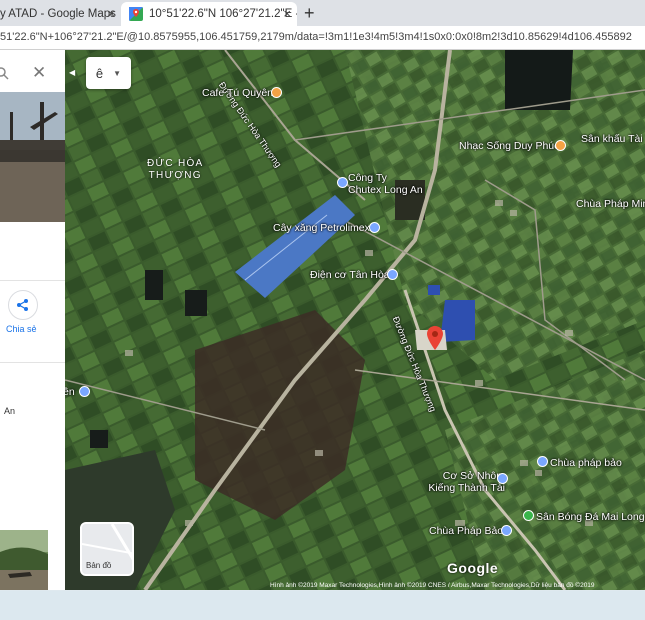 Image resolution: width=645 pixels, height=620 pixels. I want to click on place-label: Cafe Tú Quyên, so click(237, 93).